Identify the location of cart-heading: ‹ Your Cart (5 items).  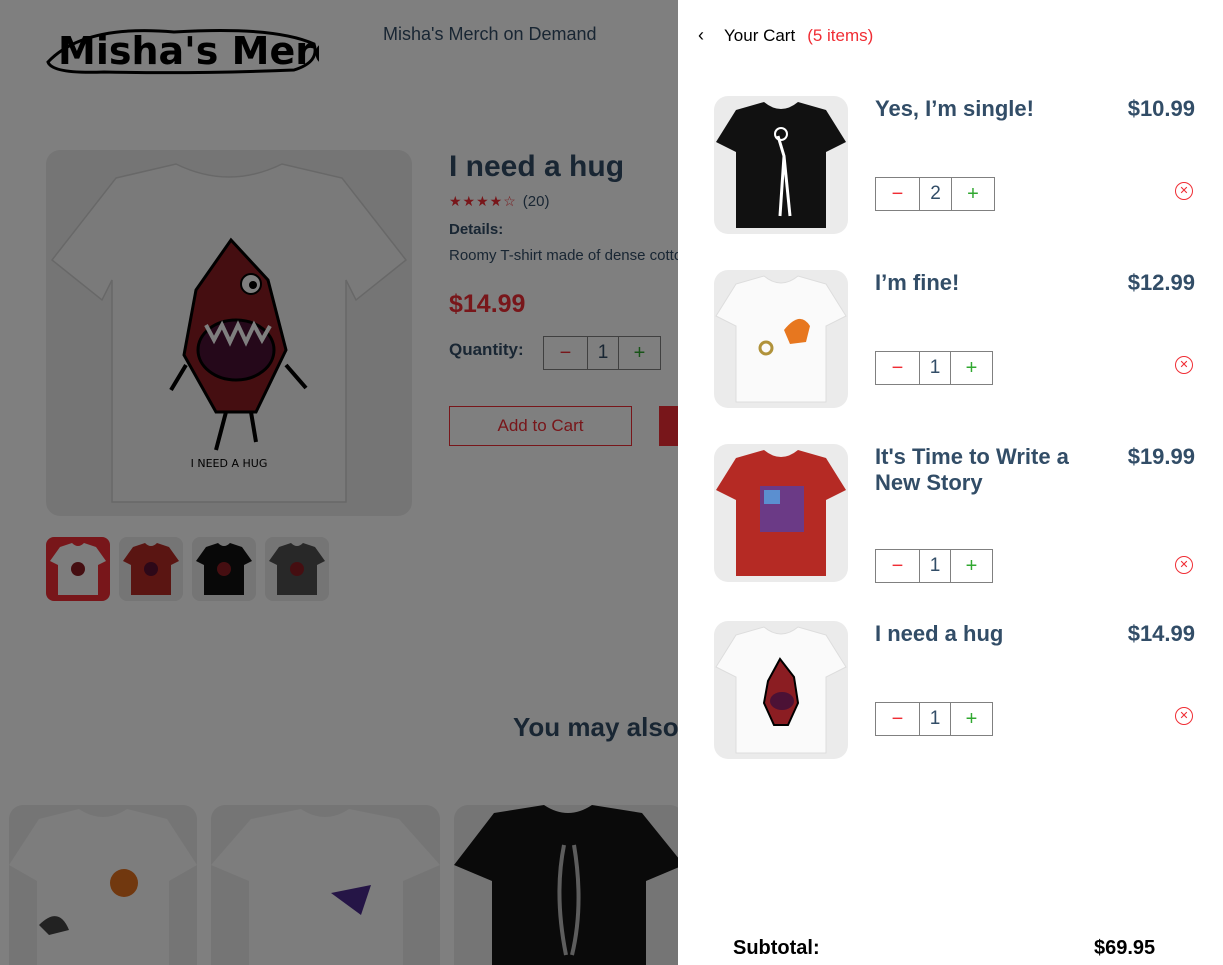
(785, 35).